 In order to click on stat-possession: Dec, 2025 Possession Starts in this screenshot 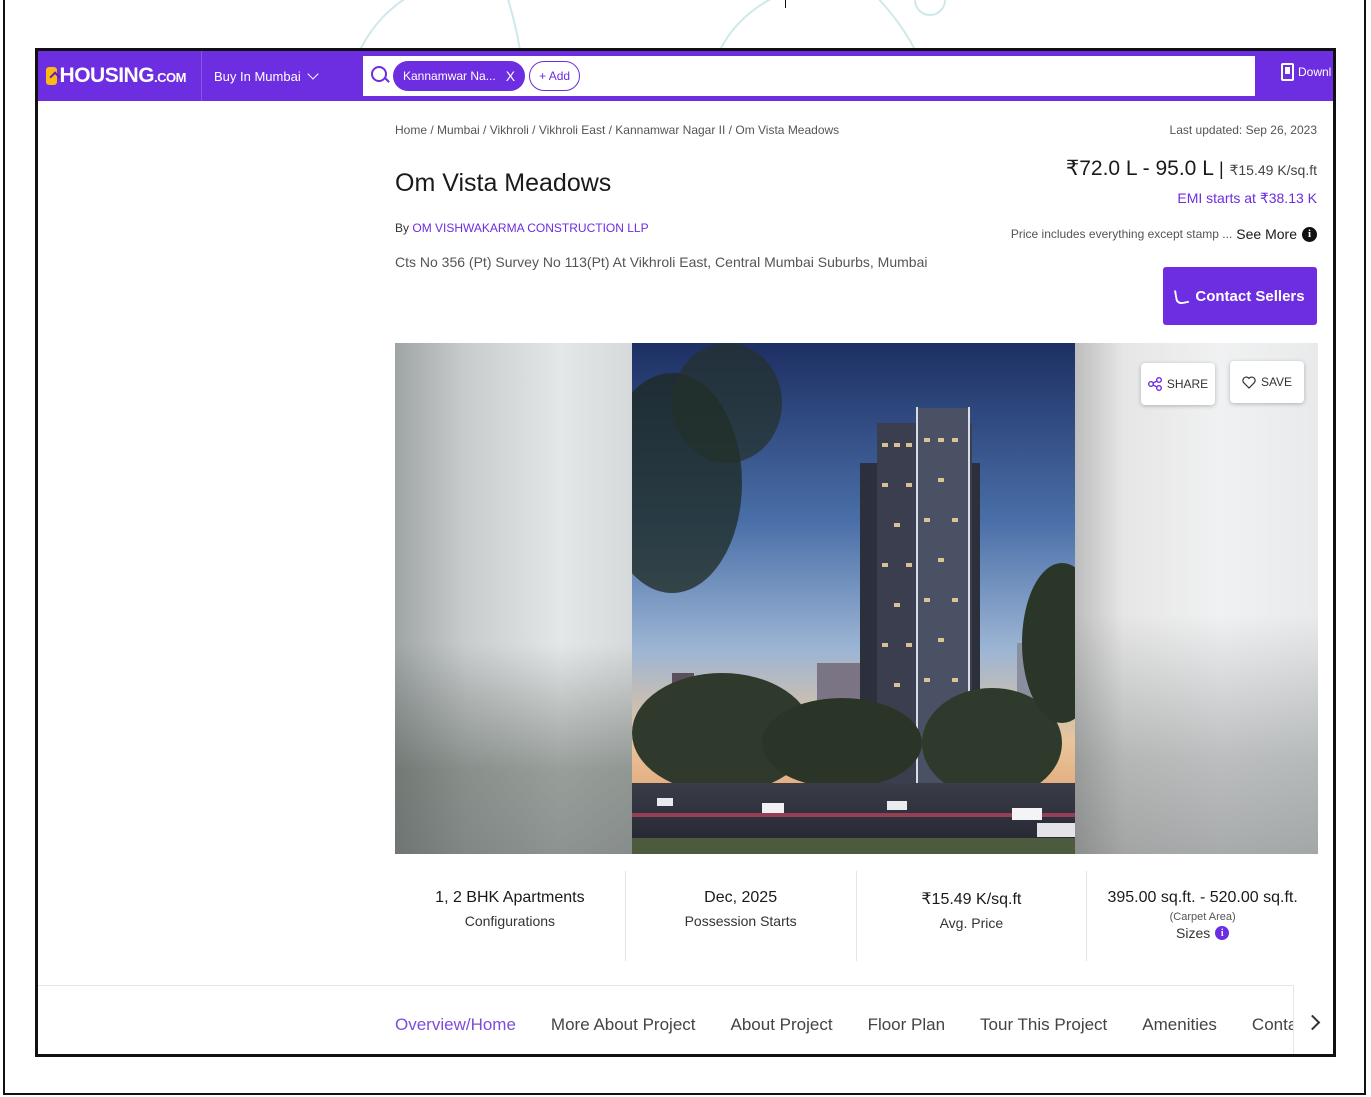, I will do `click(741, 916)`.